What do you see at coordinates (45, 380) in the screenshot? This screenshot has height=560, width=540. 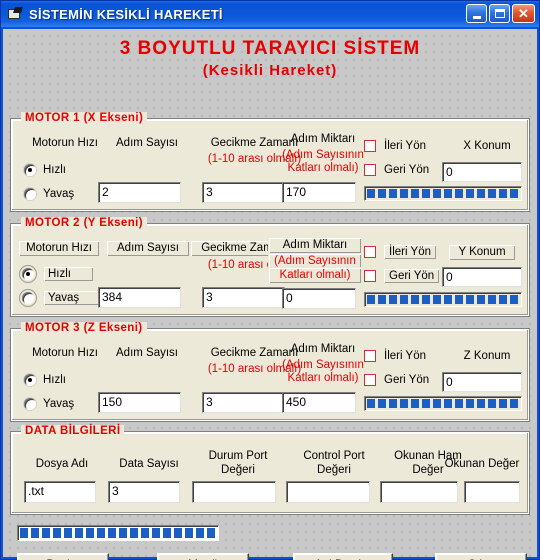 I see `motor3-radio-fast: Hızlı` at bounding box center [45, 380].